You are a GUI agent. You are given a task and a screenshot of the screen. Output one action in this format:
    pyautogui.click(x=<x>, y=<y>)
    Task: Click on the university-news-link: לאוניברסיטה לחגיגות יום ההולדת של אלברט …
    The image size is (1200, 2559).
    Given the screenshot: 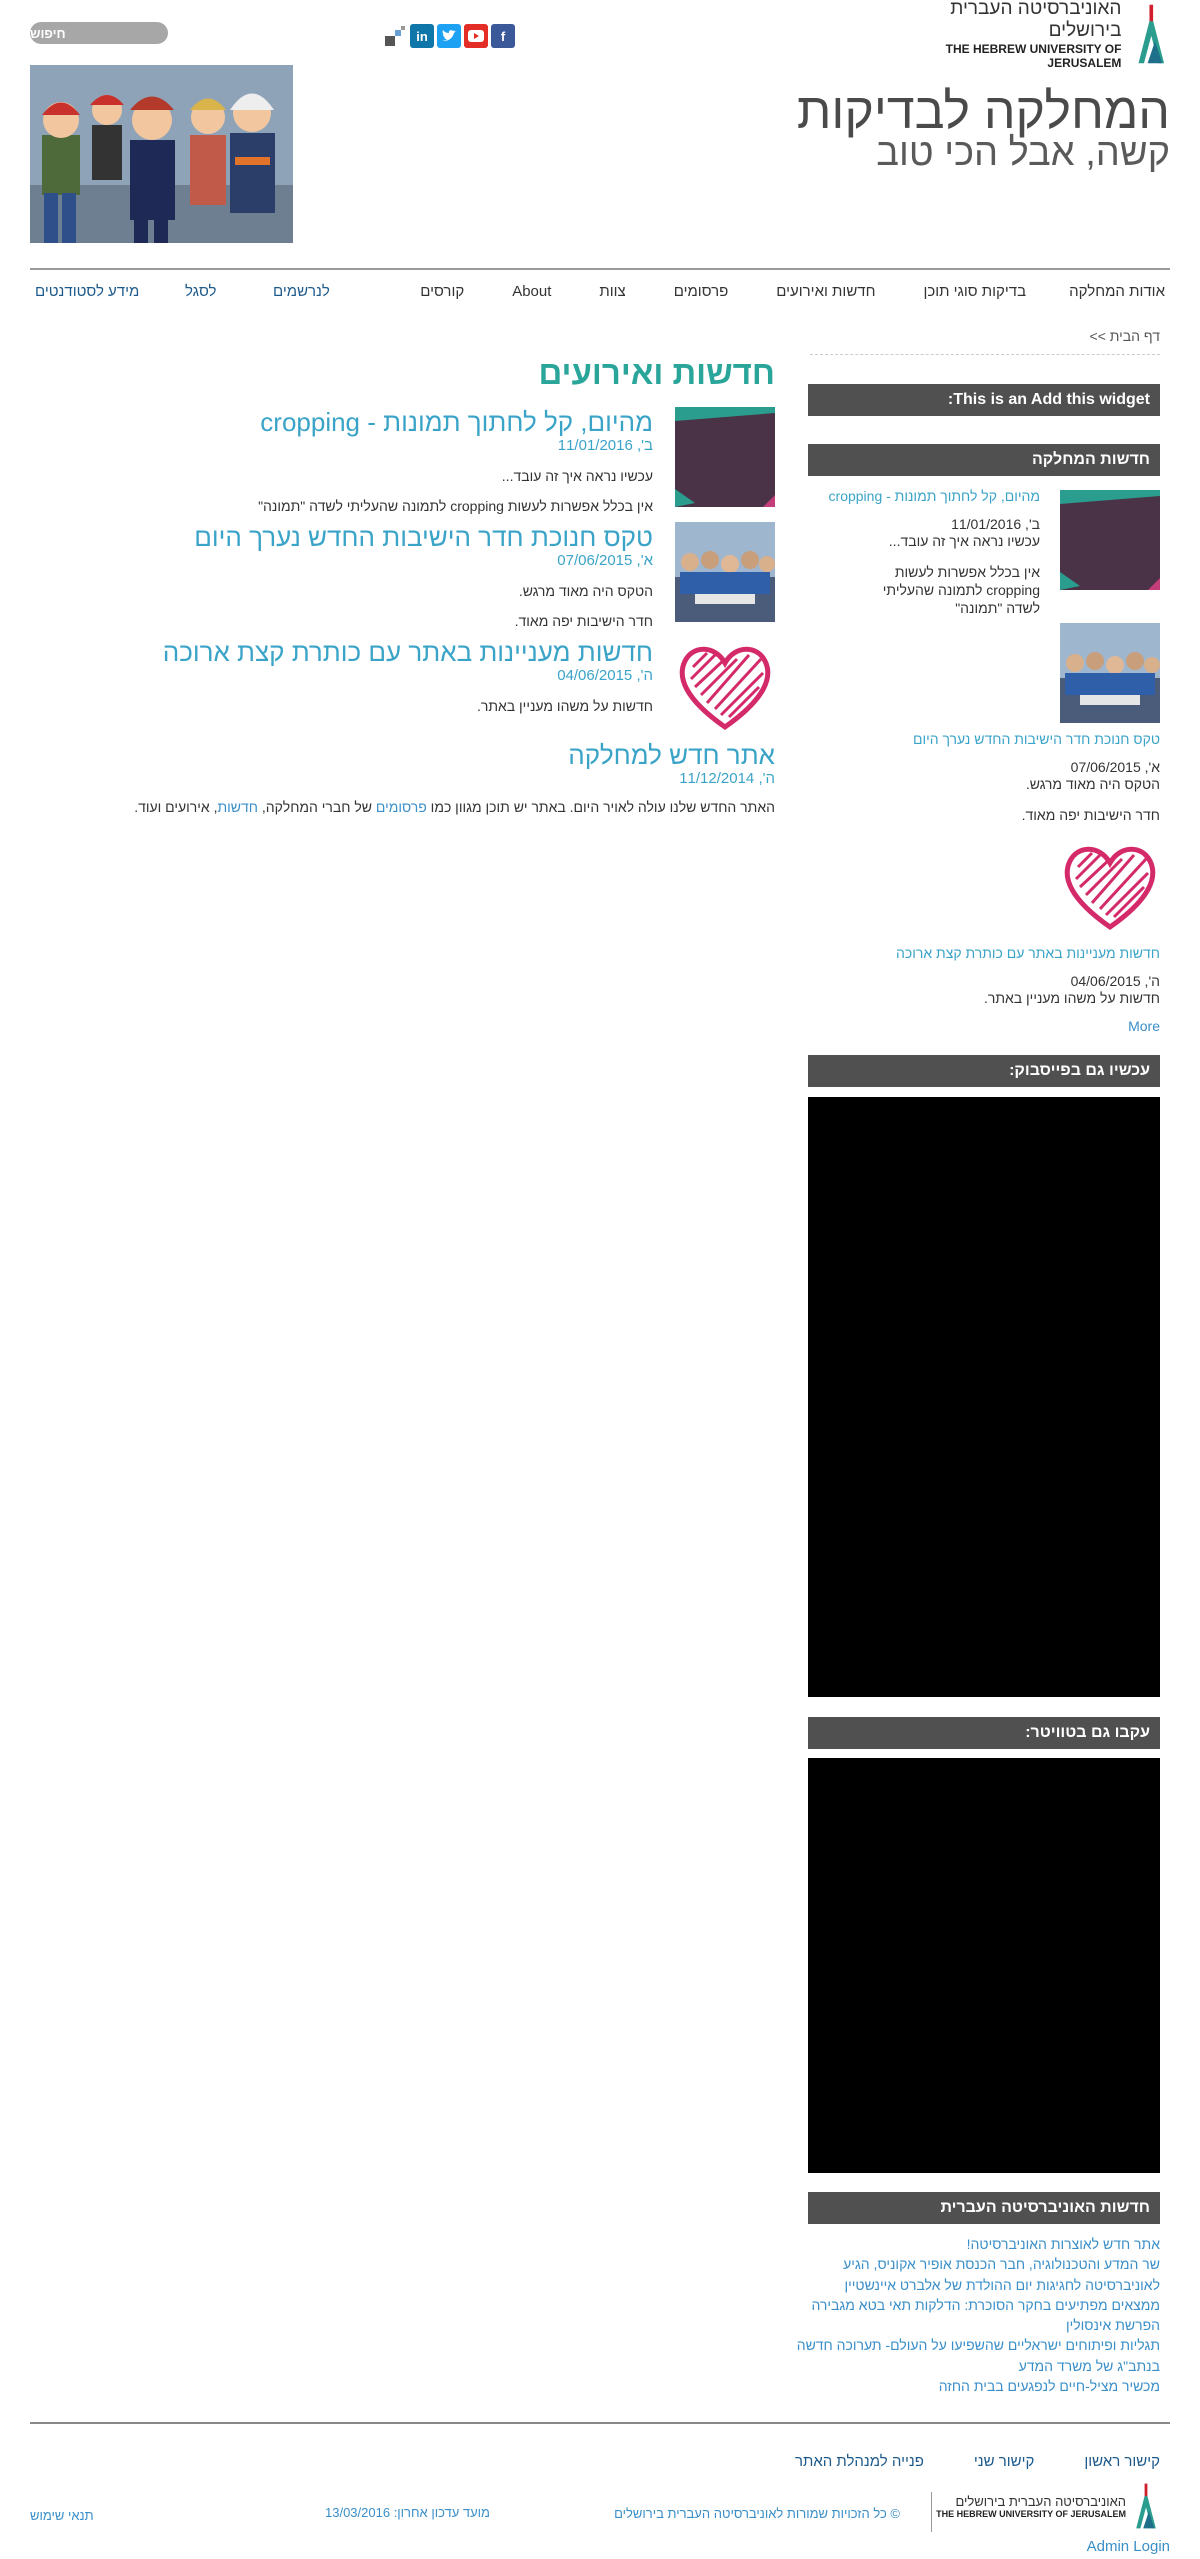 What is the action you would take?
    pyautogui.click(x=984, y=2285)
    